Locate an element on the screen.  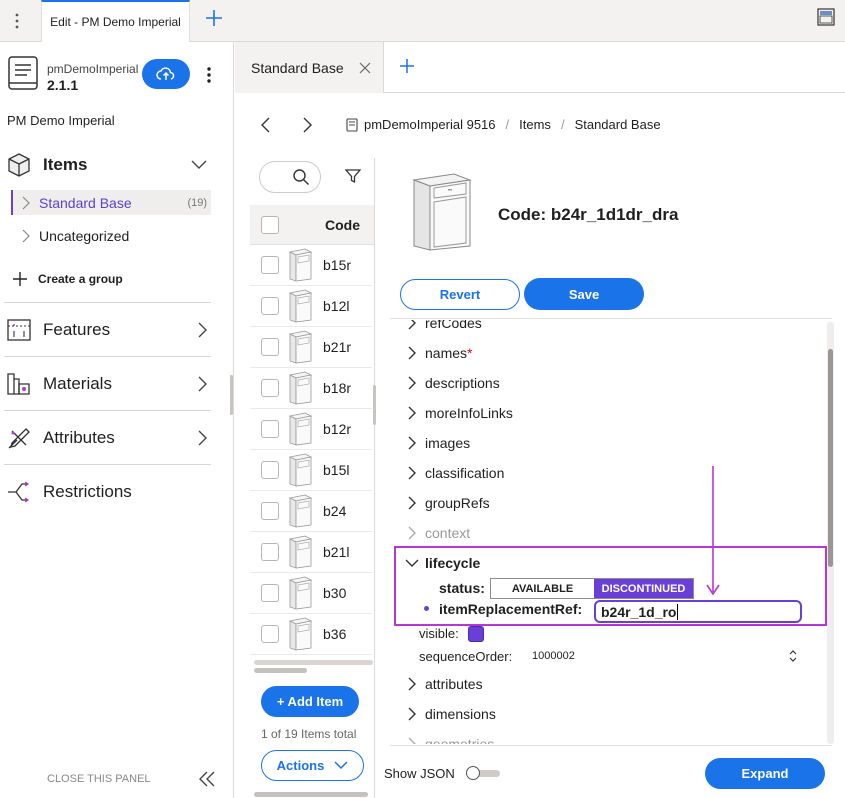
list-item: b12l is located at coordinates (311, 306).